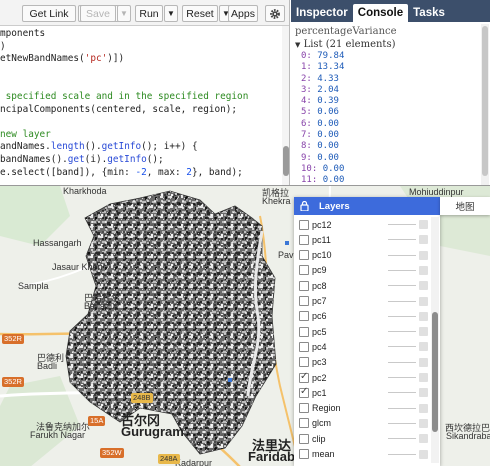 This screenshot has height=466, width=490. I want to click on layer-row: pc3, so click(362, 362).